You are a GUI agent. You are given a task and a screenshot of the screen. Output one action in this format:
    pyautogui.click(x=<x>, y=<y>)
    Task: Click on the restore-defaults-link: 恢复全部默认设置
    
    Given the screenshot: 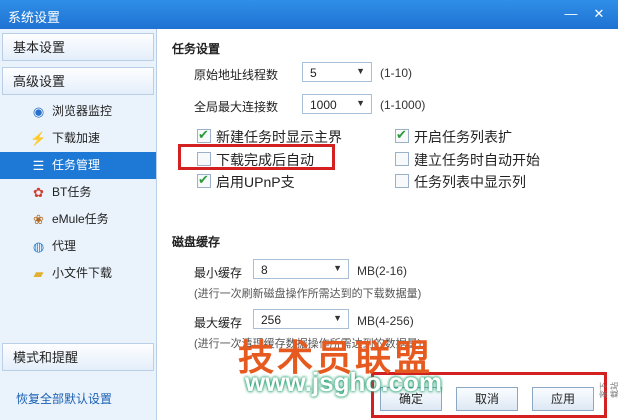 What is the action you would take?
    pyautogui.click(x=64, y=398)
    